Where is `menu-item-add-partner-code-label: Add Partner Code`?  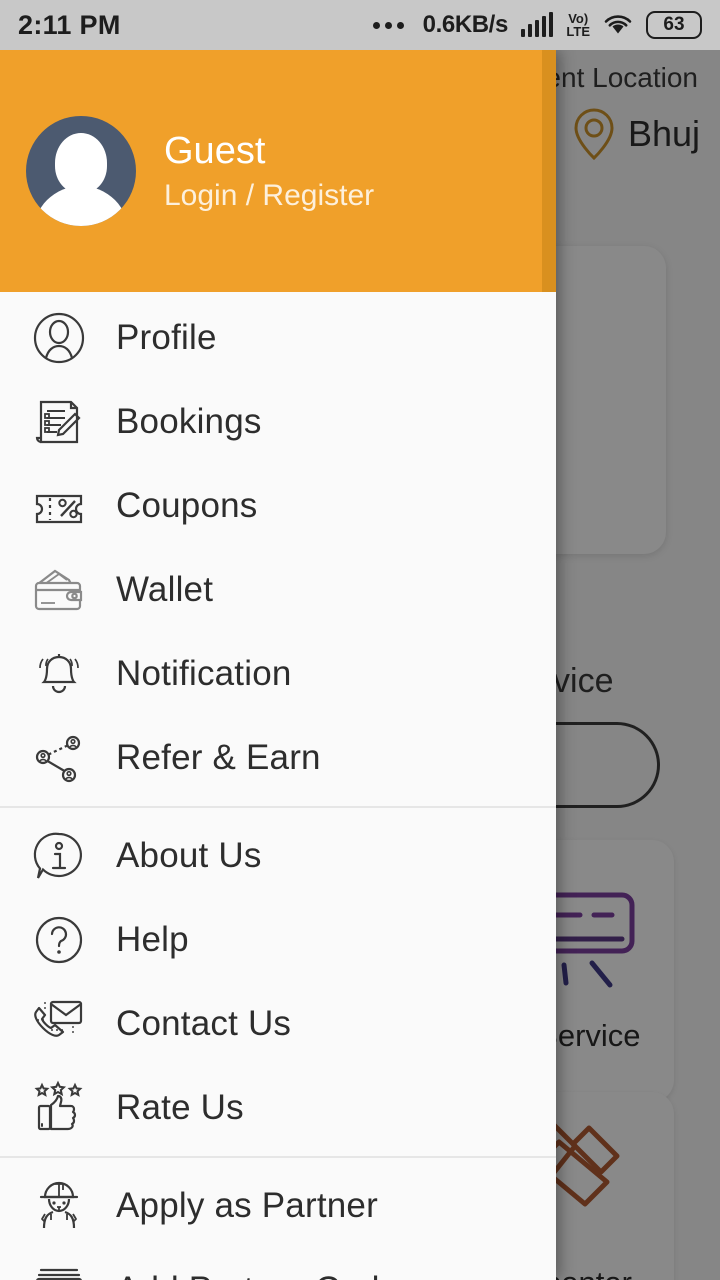
menu-item-add-partner-code-label: Add Partner Code is located at coordinates (257, 1275).